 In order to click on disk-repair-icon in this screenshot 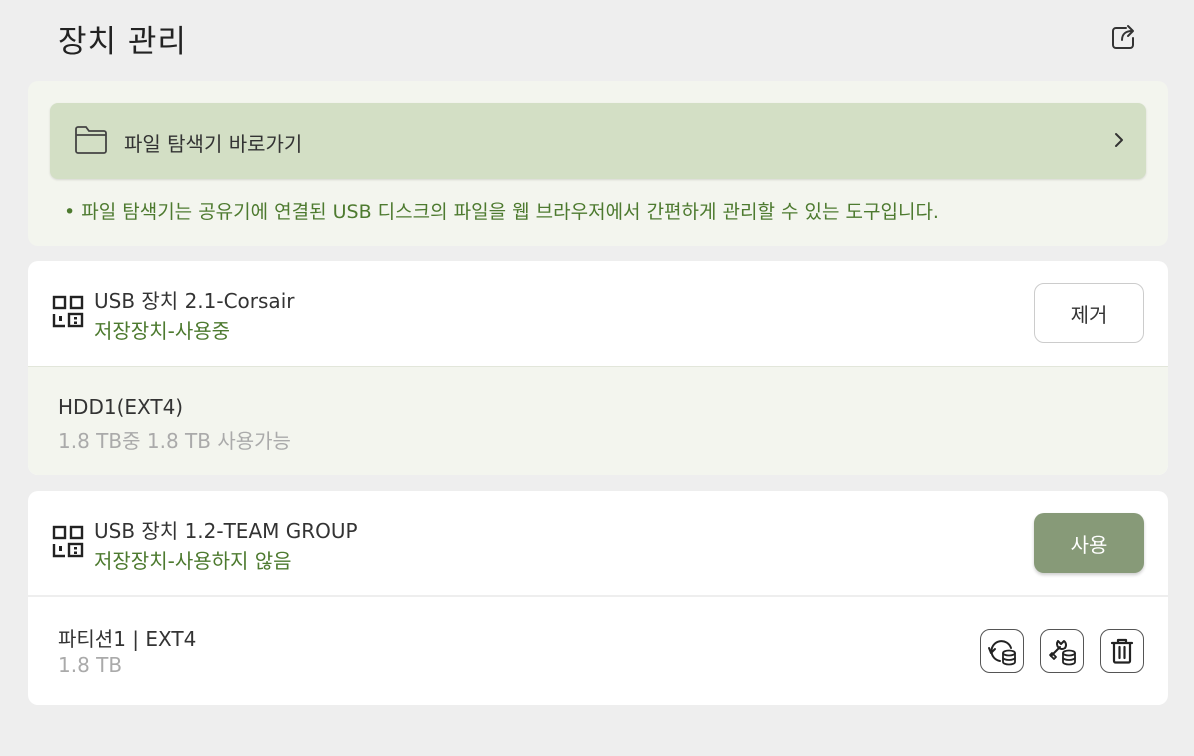, I will do `click(1062, 653)`.